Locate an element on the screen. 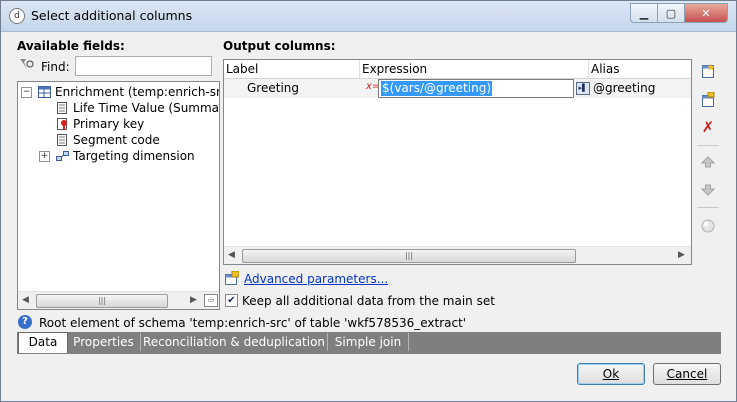 This screenshot has width=737, height=402. row-label-cell: Greeting is located at coordinates (273, 88).